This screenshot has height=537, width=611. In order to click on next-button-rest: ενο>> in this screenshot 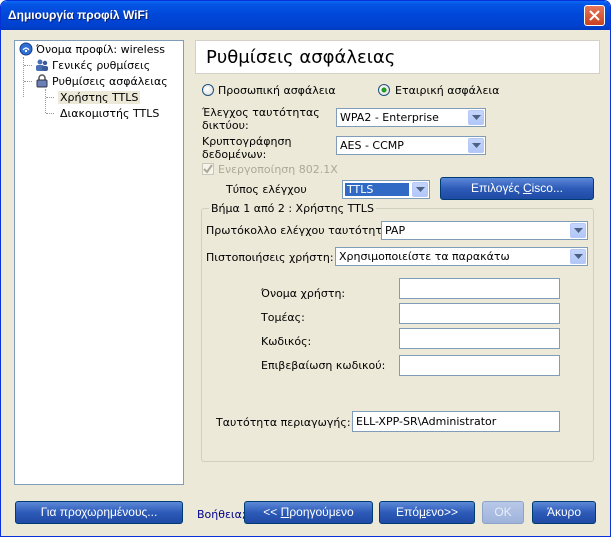, I will do `click(441, 512)`.